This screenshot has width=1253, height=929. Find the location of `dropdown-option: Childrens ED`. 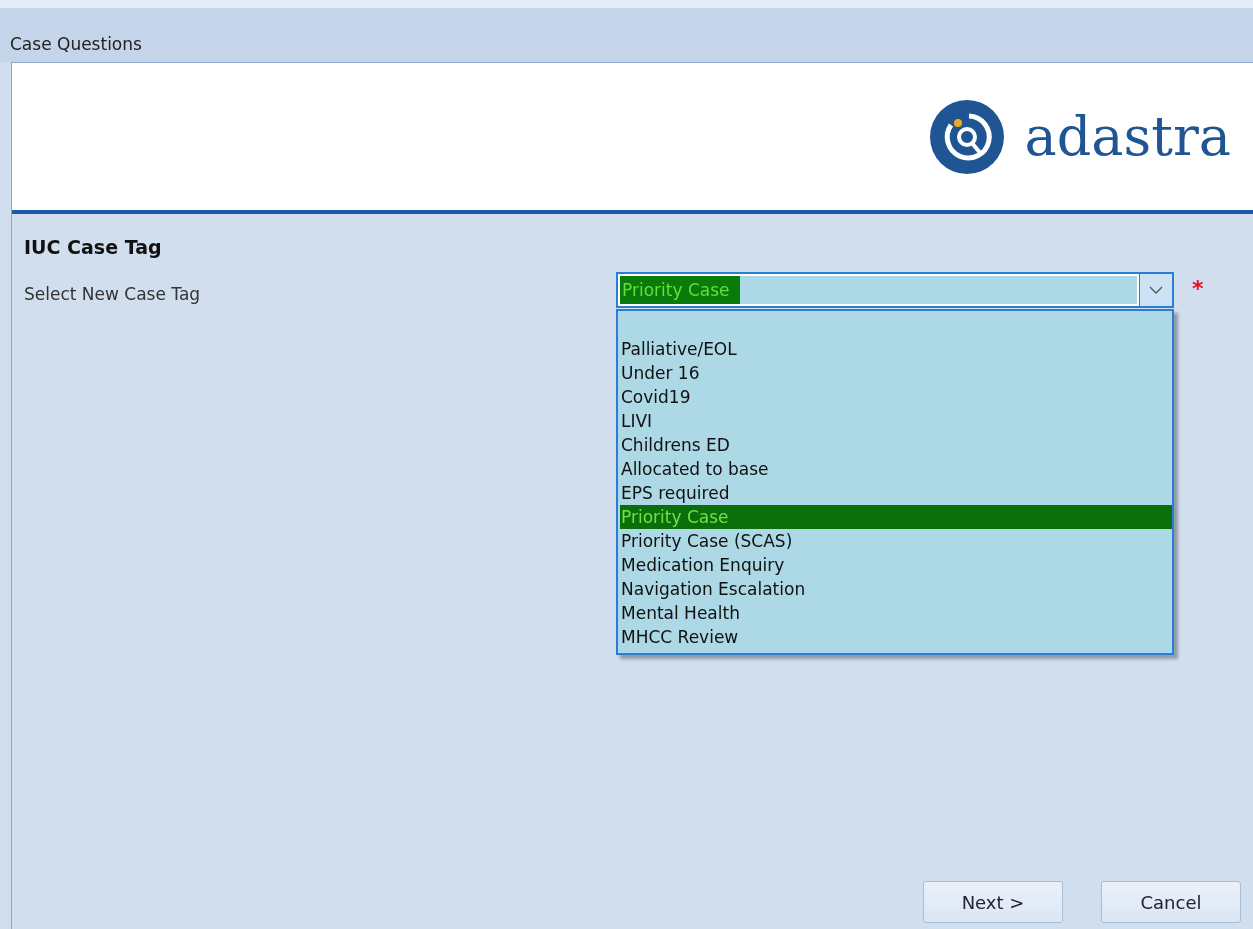

dropdown-option: Childrens ED is located at coordinates (896, 445).